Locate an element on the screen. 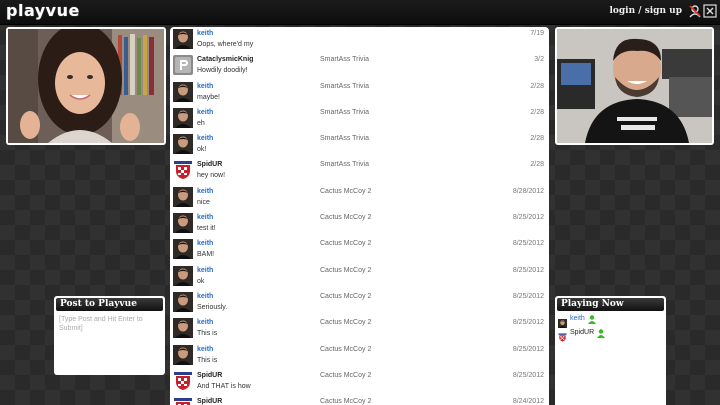 The image size is (720, 405). feed-item: keith test it! Cactus McCoy 2 8/25/2012 is located at coordinates (359, 224).